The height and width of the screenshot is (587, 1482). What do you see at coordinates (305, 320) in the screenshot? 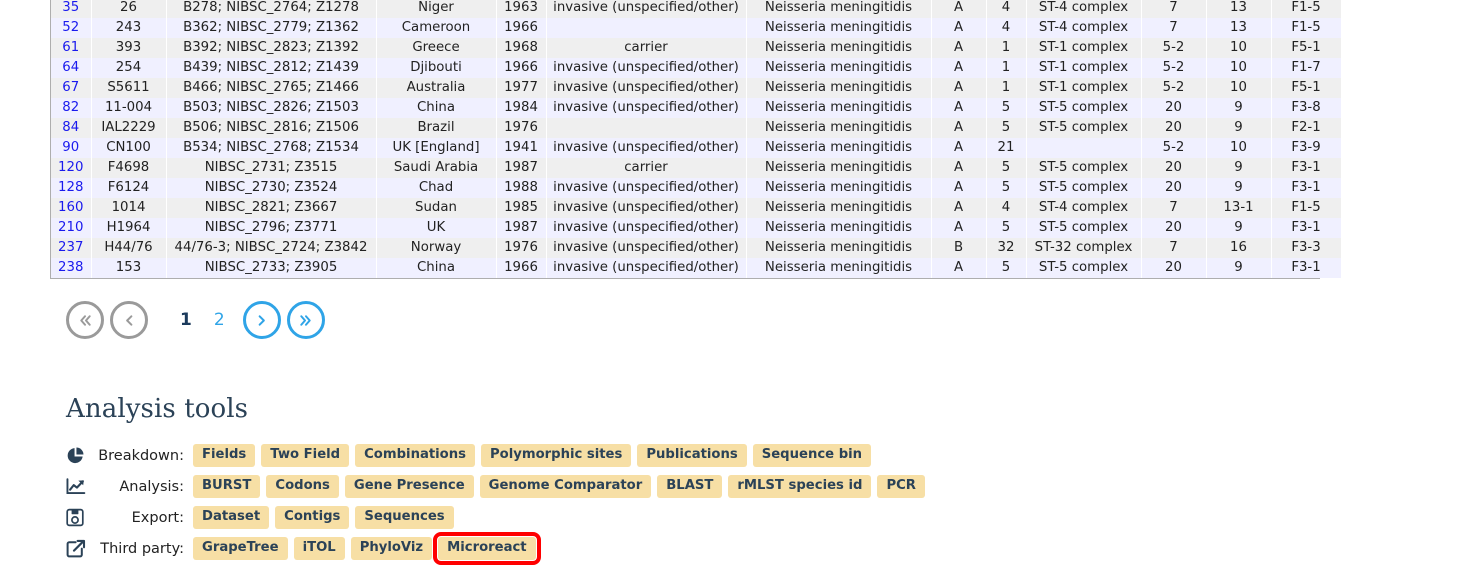
I see `pagination-last-button` at bounding box center [305, 320].